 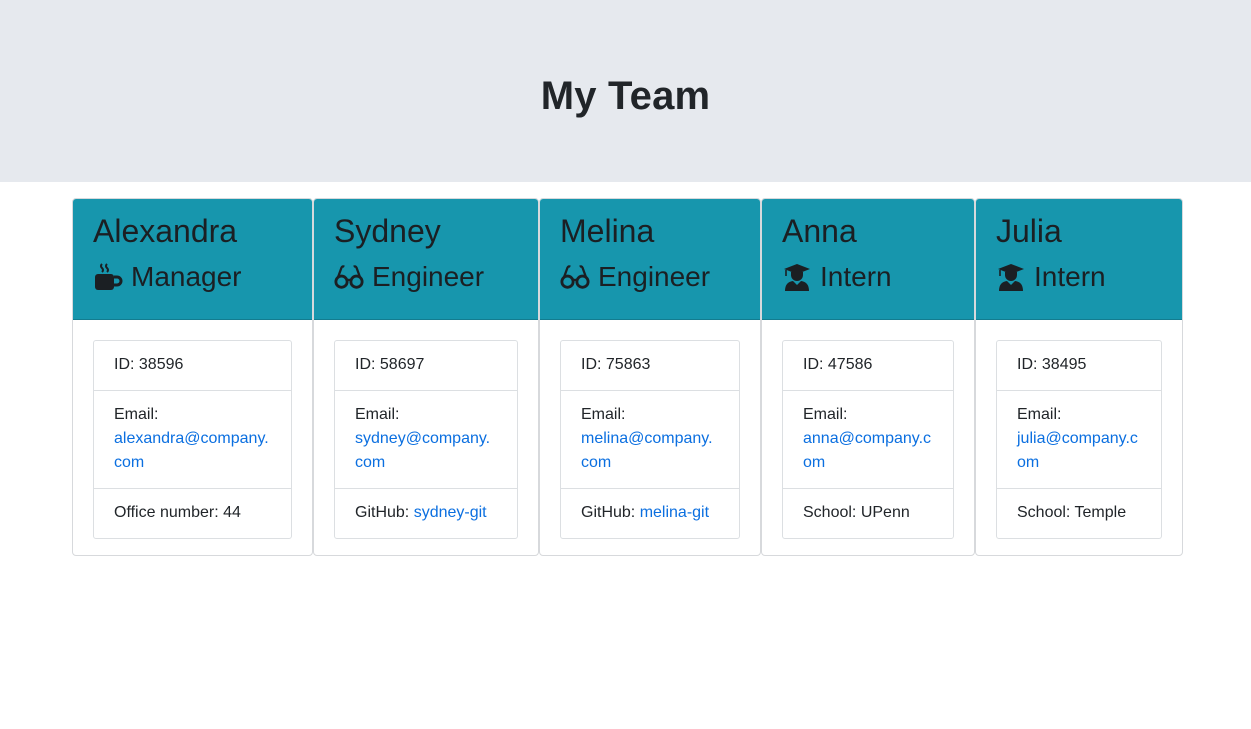 I want to click on employee-email: Email: anna@company.com, so click(x=868, y=439).